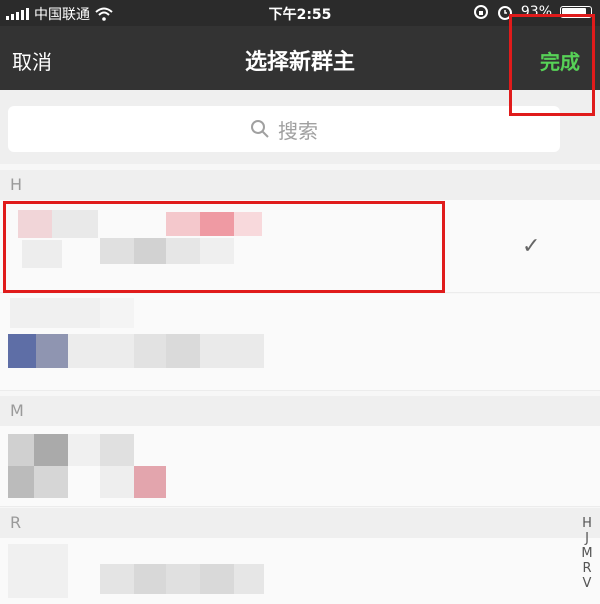 The image size is (600, 604). I want to click on battery-percent: 93%, so click(536, 12).